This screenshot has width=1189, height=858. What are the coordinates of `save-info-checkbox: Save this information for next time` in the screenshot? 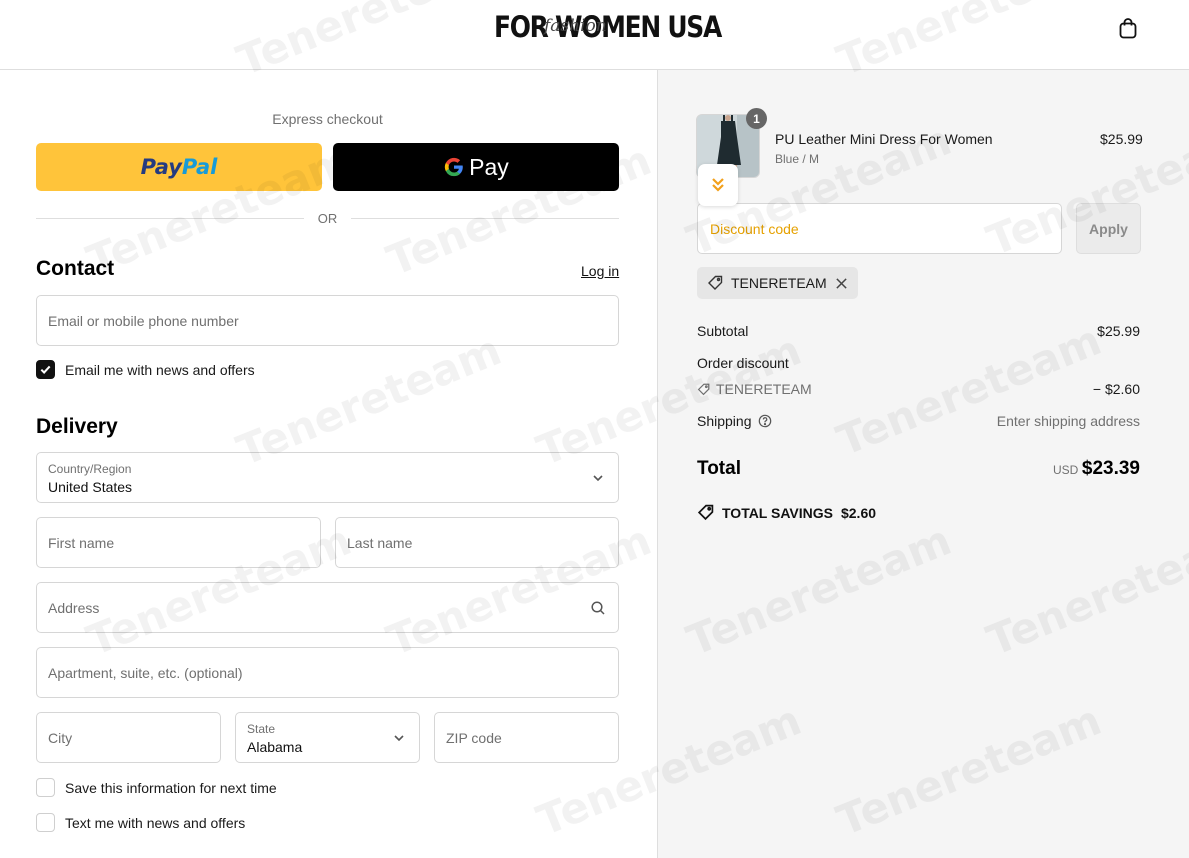 It's located at (156, 787).